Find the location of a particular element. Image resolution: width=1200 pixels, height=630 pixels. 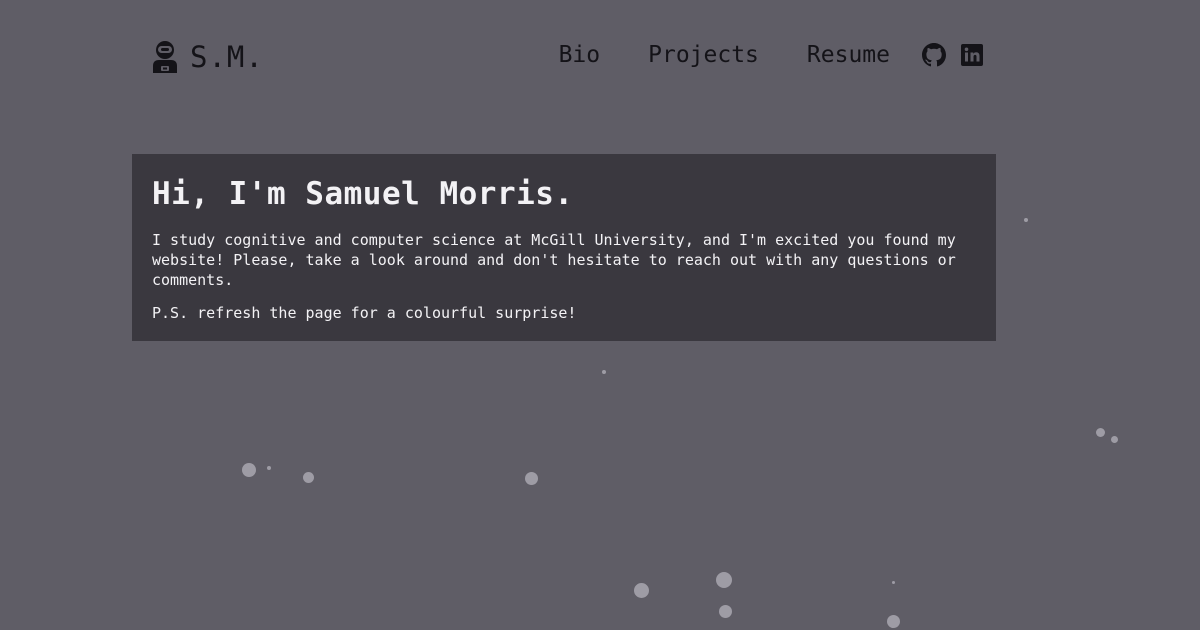

nav-link-resume: Resume is located at coordinates (848, 55).